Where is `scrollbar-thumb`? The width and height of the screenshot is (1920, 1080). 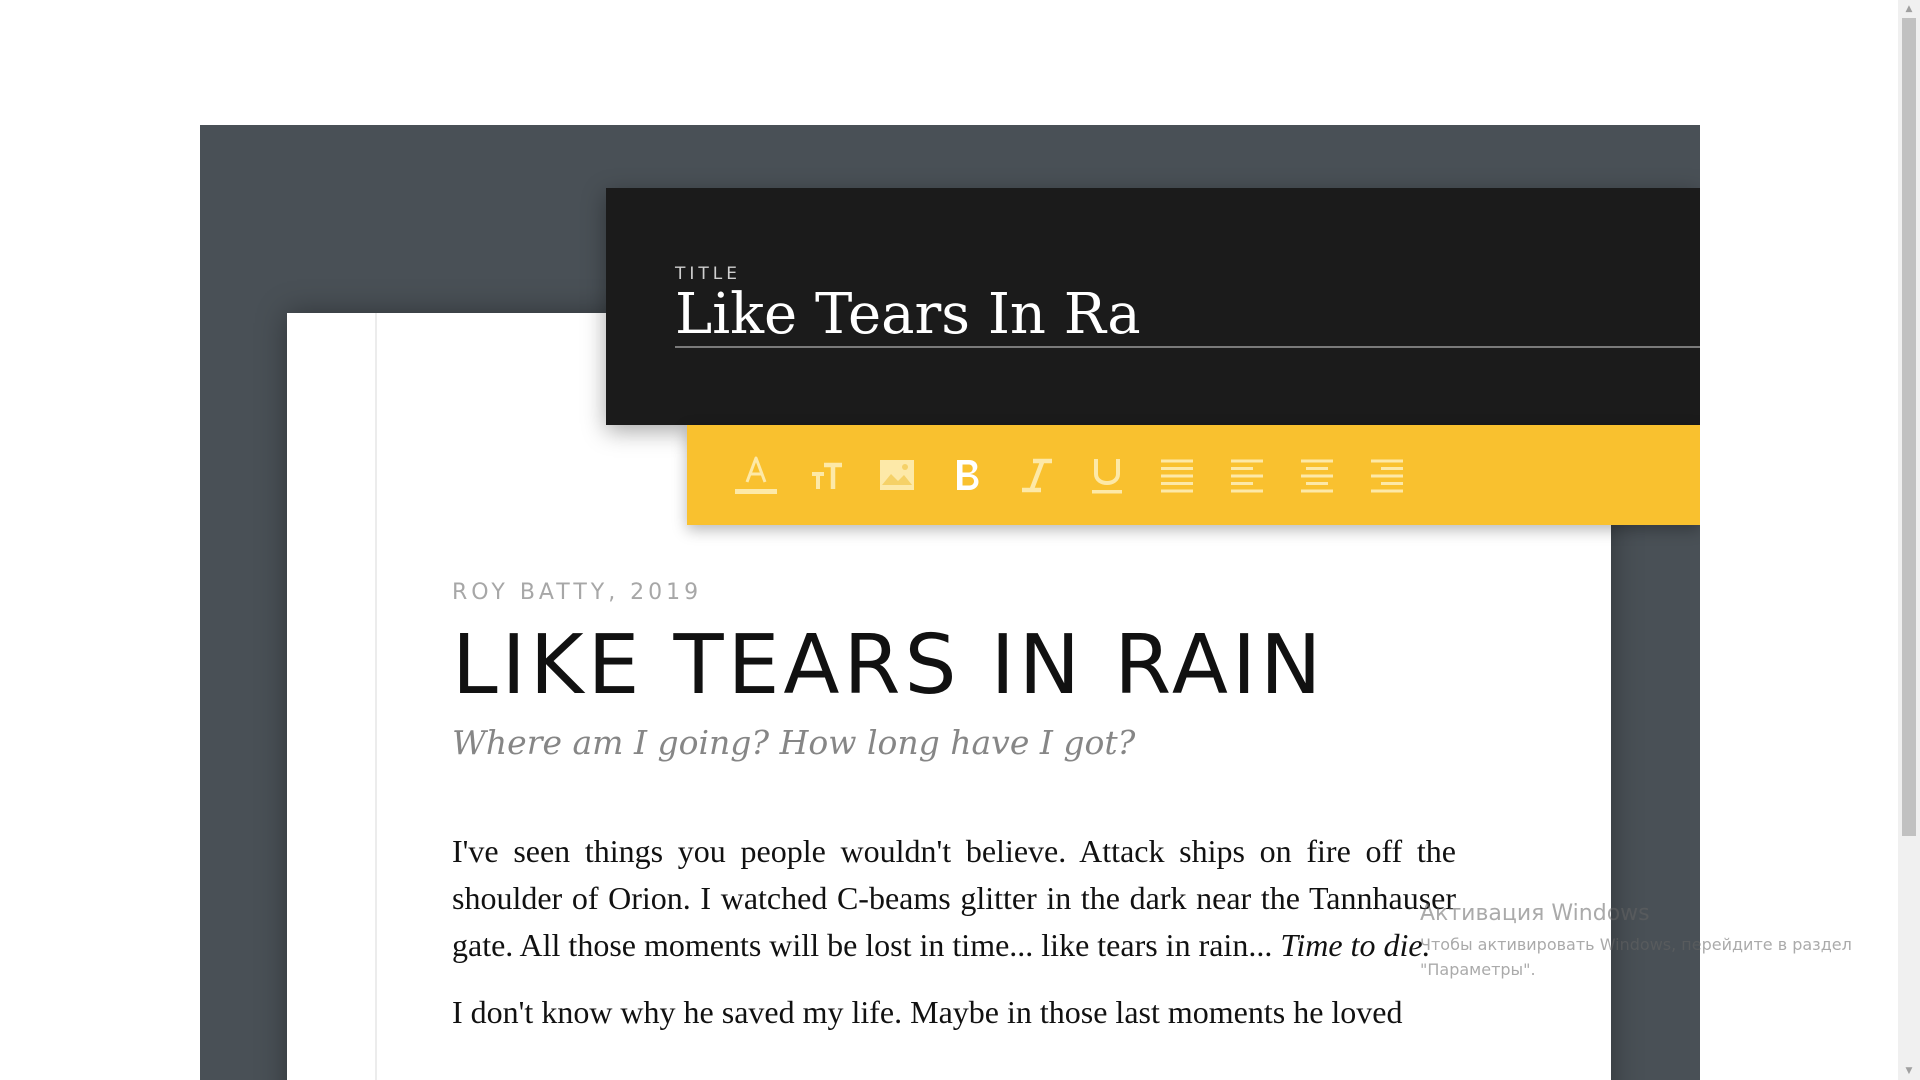 scrollbar-thumb is located at coordinates (1909, 427).